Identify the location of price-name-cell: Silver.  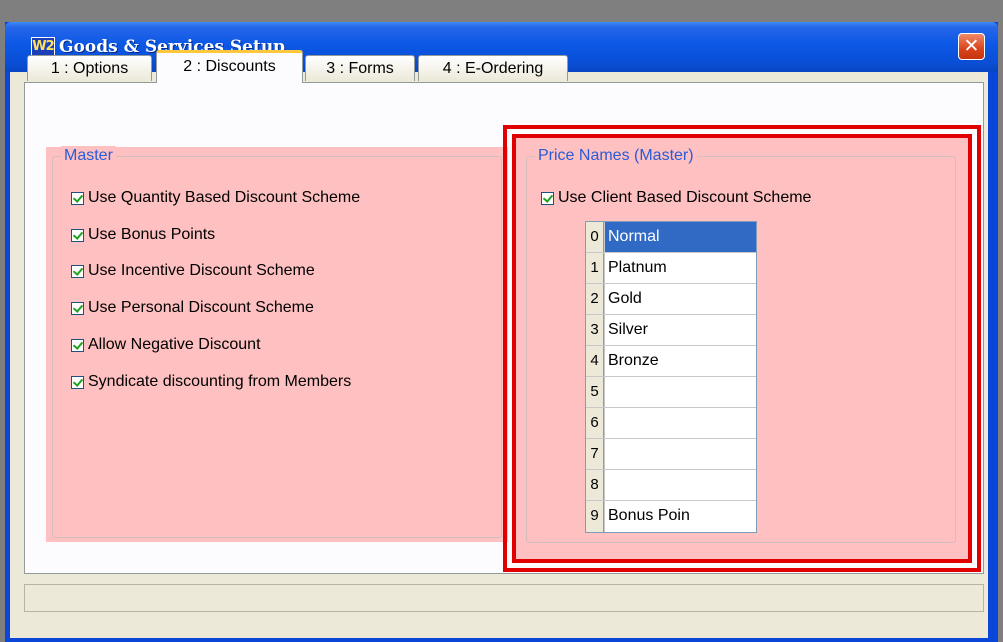
(680, 330).